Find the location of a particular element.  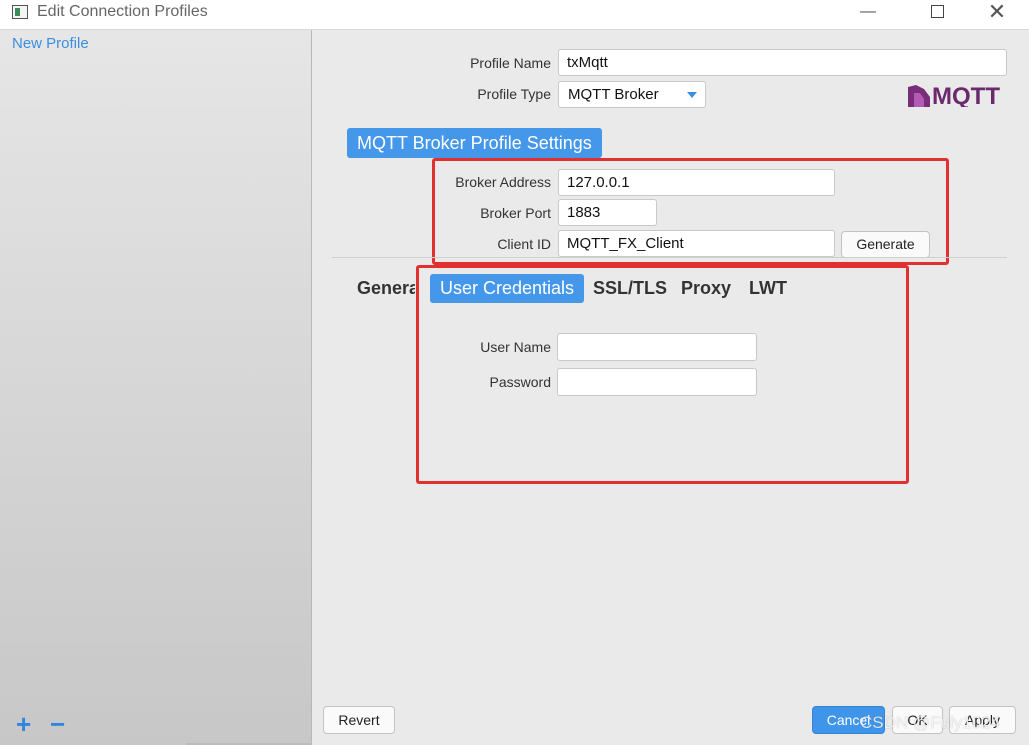

profile-type-label: Profile Type is located at coordinates (514, 94).